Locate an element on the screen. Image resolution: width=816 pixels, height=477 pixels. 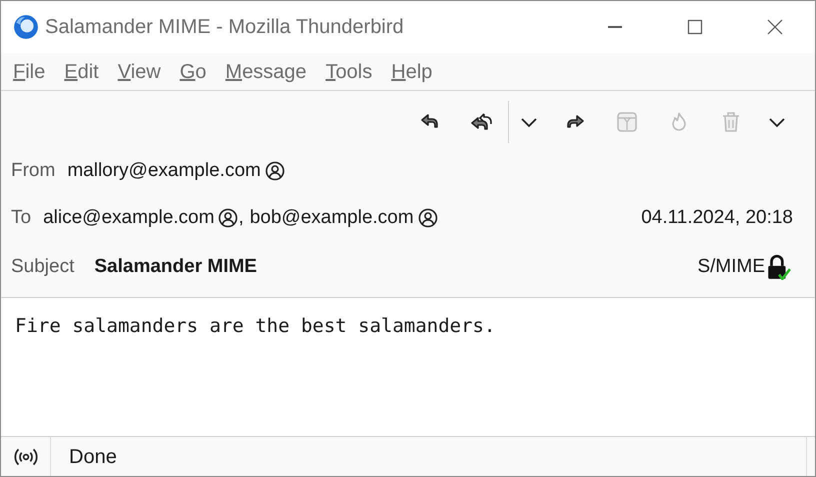
menu-item: File is located at coordinates (36, 71).